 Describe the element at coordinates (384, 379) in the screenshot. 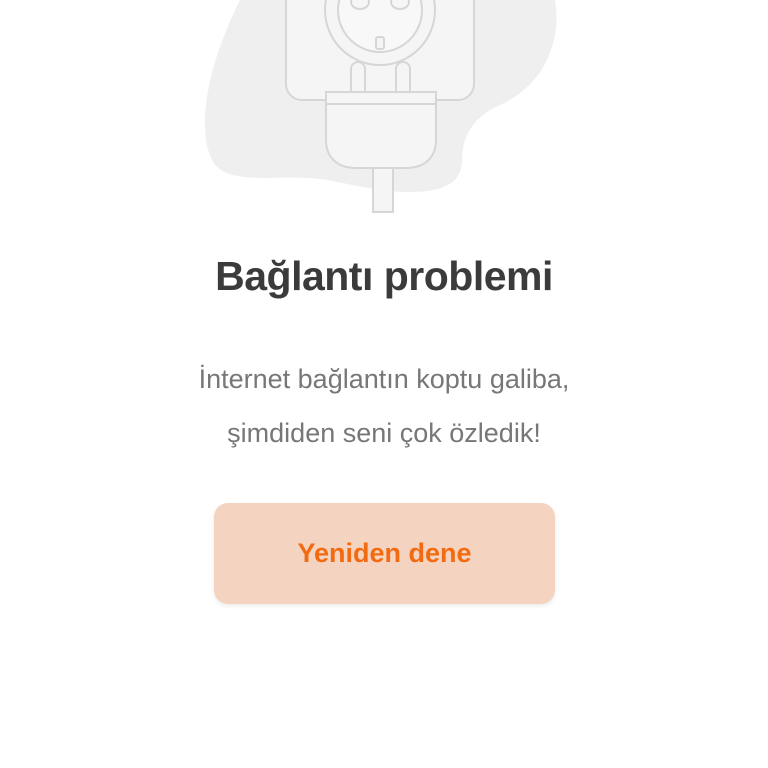

I see `error-message-line-1: İnternet bağlantın koptu galiba,` at that location.